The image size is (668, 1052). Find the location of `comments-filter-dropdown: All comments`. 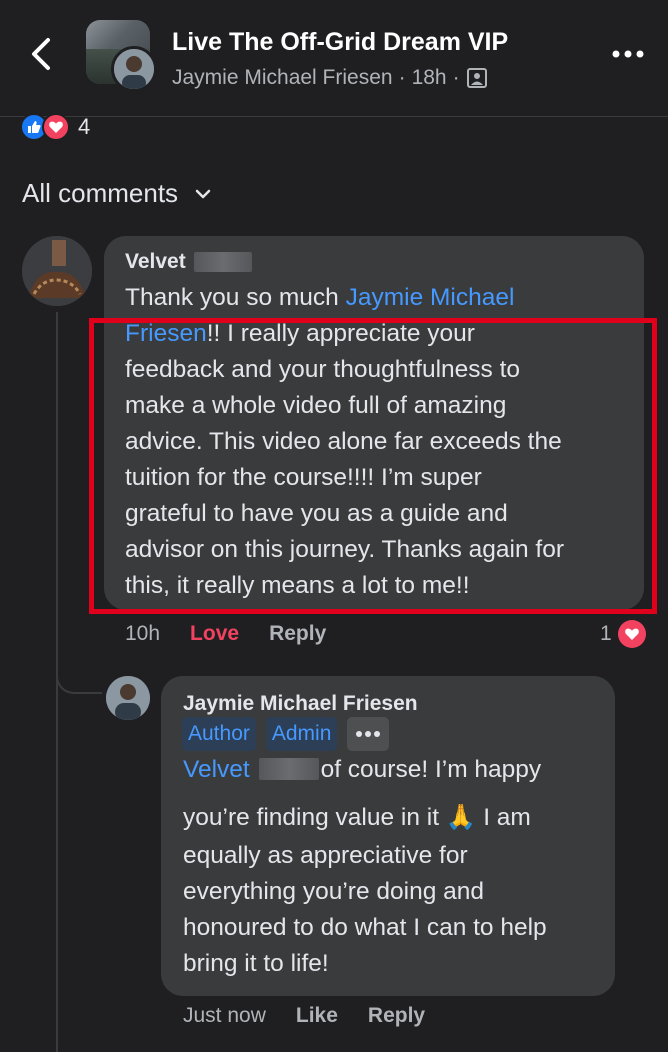

comments-filter-dropdown: All comments is located at coordinates (117, 193).